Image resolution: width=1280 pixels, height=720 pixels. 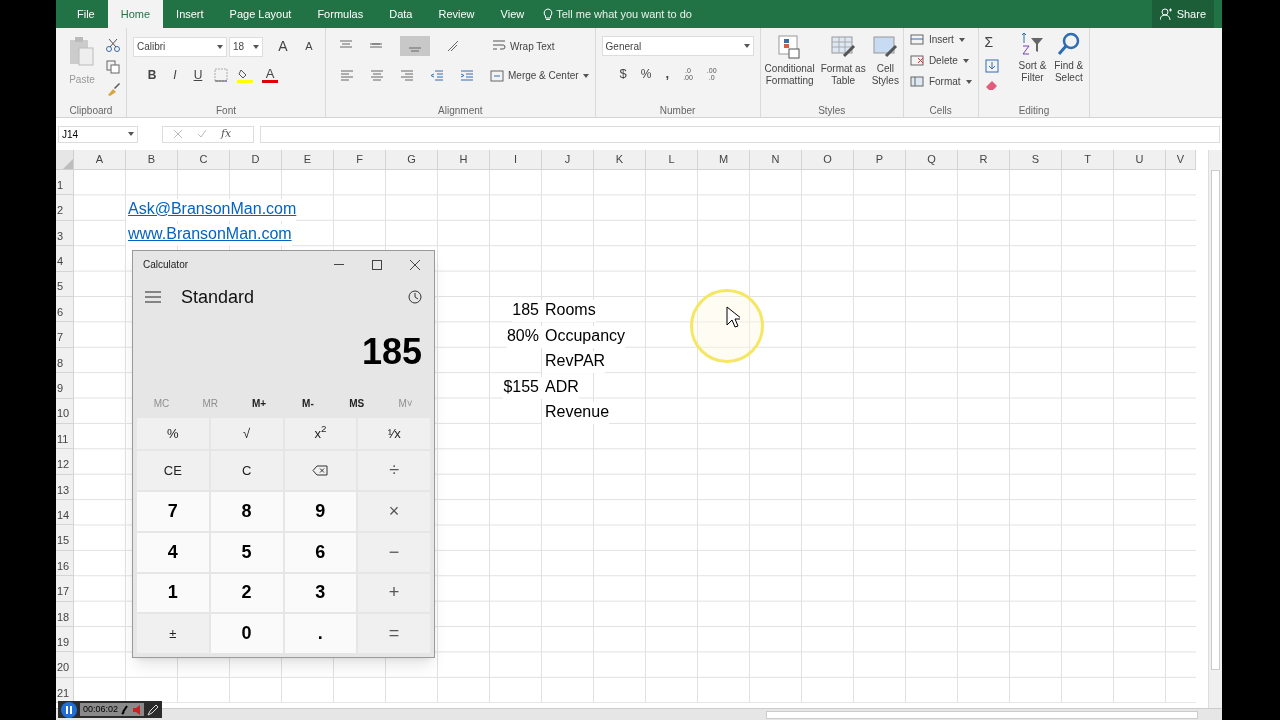 I want to click on check-icon, so click(x=202, y=134).